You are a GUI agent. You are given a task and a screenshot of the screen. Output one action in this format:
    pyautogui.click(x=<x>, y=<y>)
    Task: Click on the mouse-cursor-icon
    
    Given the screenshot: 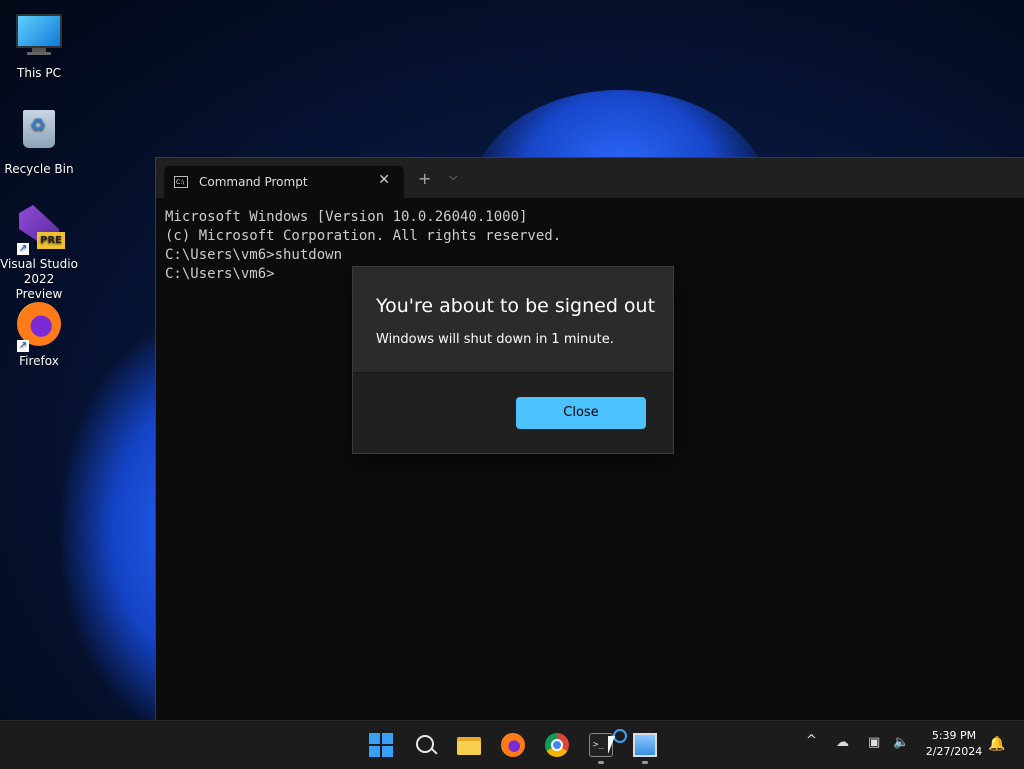 What is the action you would take?
    pyautogui.click(x=611, y=745)
    